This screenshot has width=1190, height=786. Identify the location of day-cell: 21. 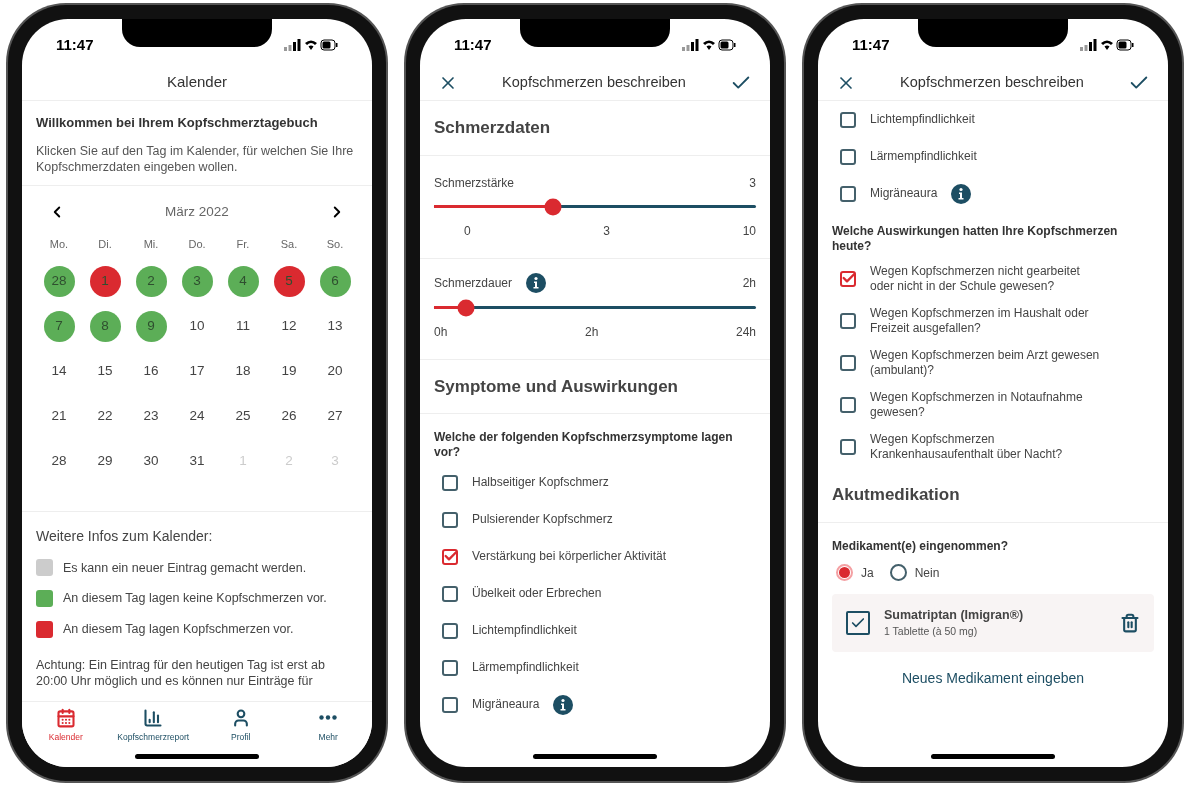
(59, 416).